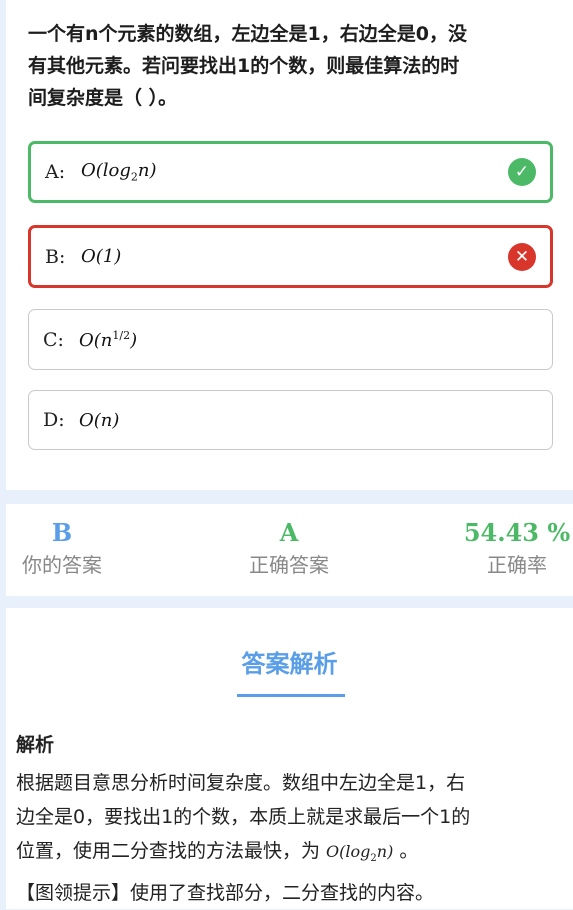  What do you see at coordinates (101, 256) in the screenshot?
I see `option-formula: O(1)` at bounding box center [101, 256].